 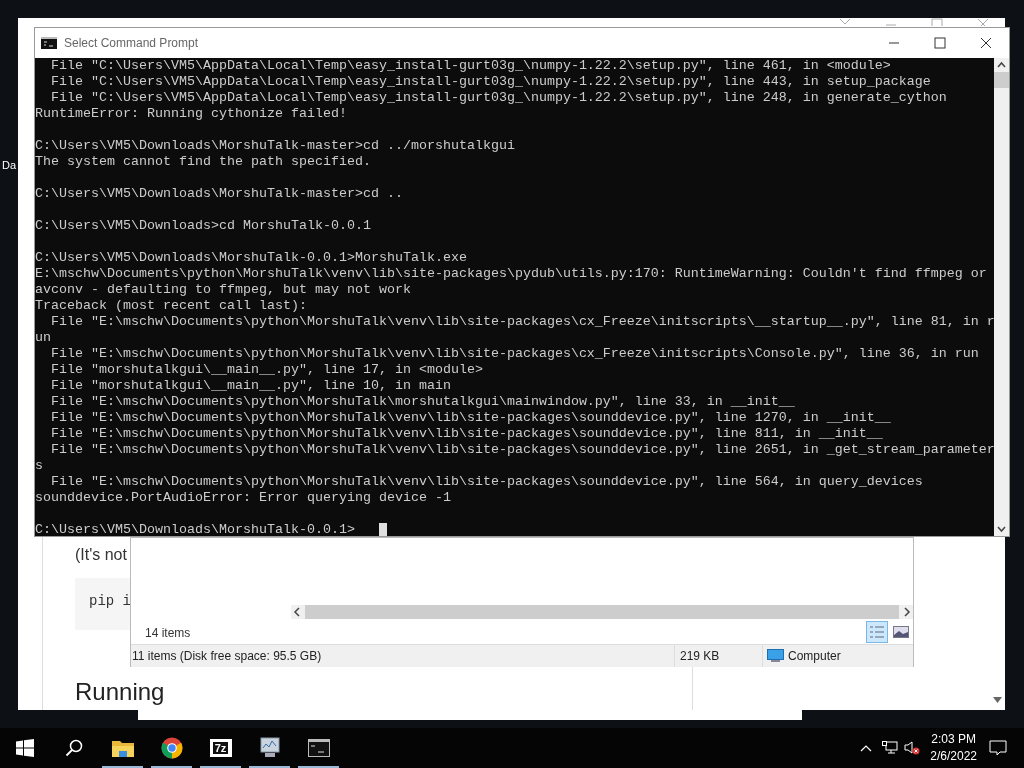 What do you see at coordinates (471, 66) in the screenshot?
I see `console-line: File "C:\Users\VM5\AppData\Local\Temp\easy_install-gurt03g_\numpy-1.22.2\setup.py", line 461, in <module>` at bounding box center [471, 66].